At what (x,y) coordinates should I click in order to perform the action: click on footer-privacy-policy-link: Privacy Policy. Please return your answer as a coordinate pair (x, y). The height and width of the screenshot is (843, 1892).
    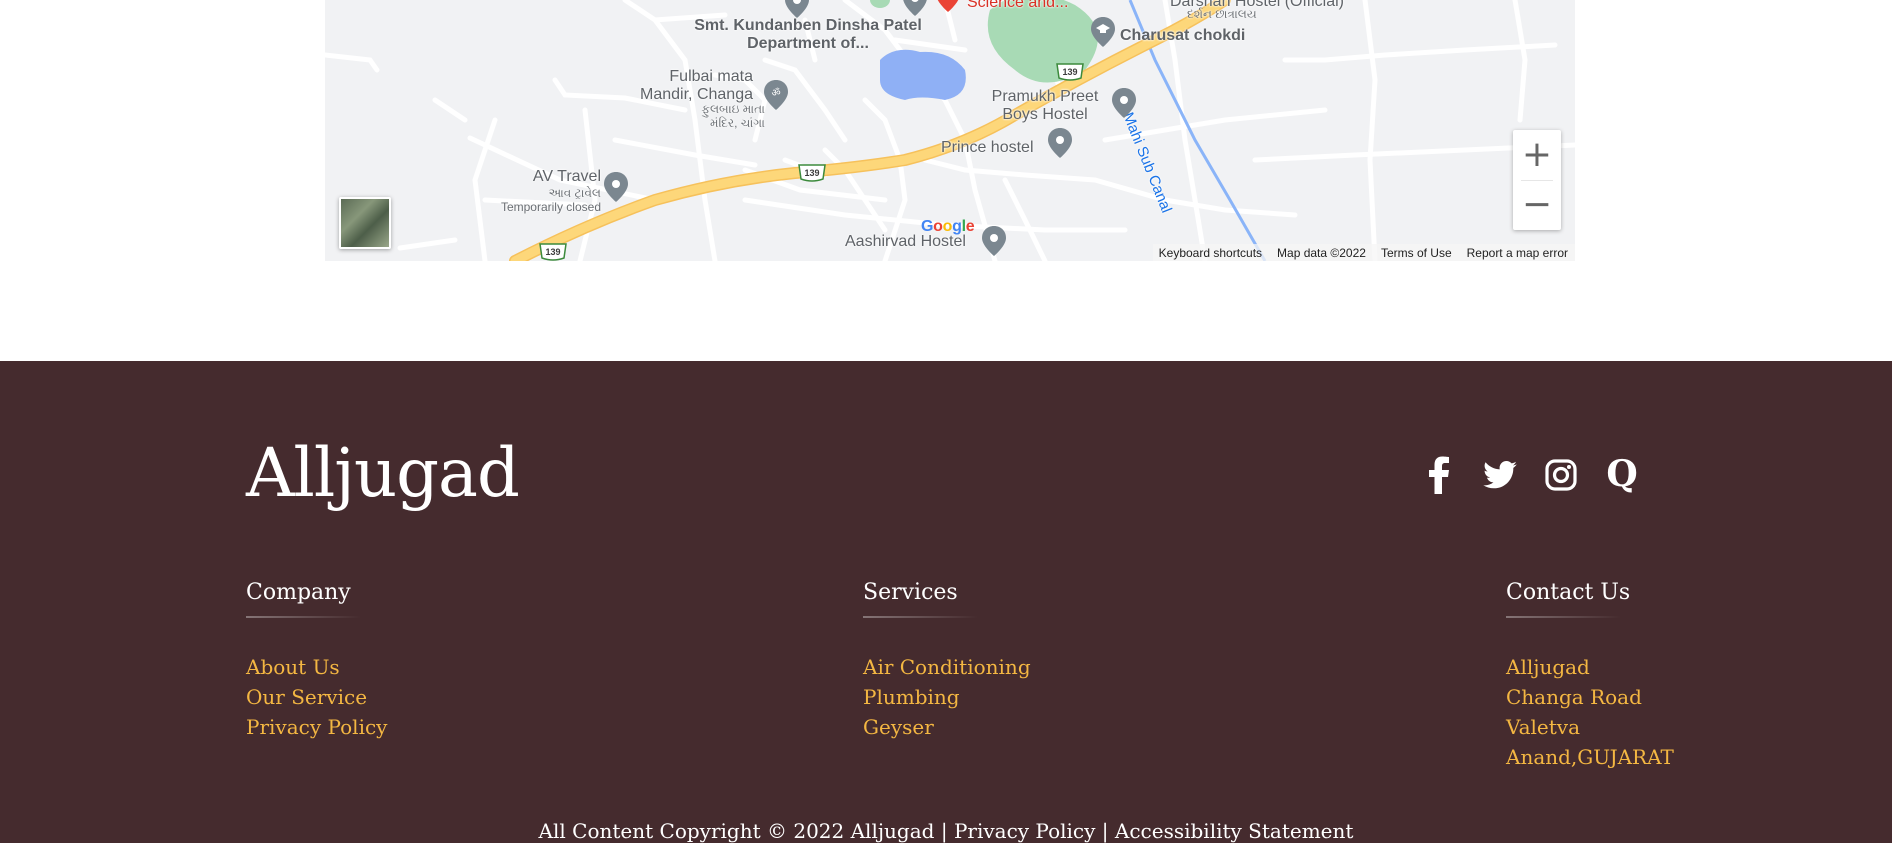
    Looking at the image, I should click on (1024, 831).